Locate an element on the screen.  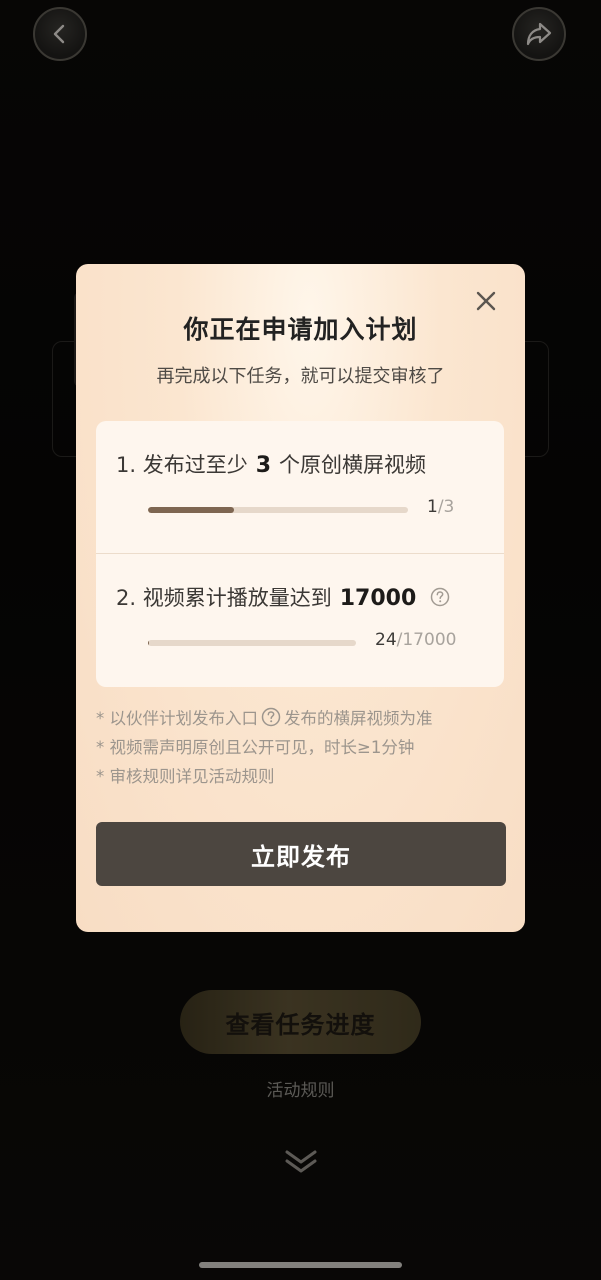
dialog-subtitle: 再完成以下任务，就可以提交审核了 is located at coordinates (300, 376).